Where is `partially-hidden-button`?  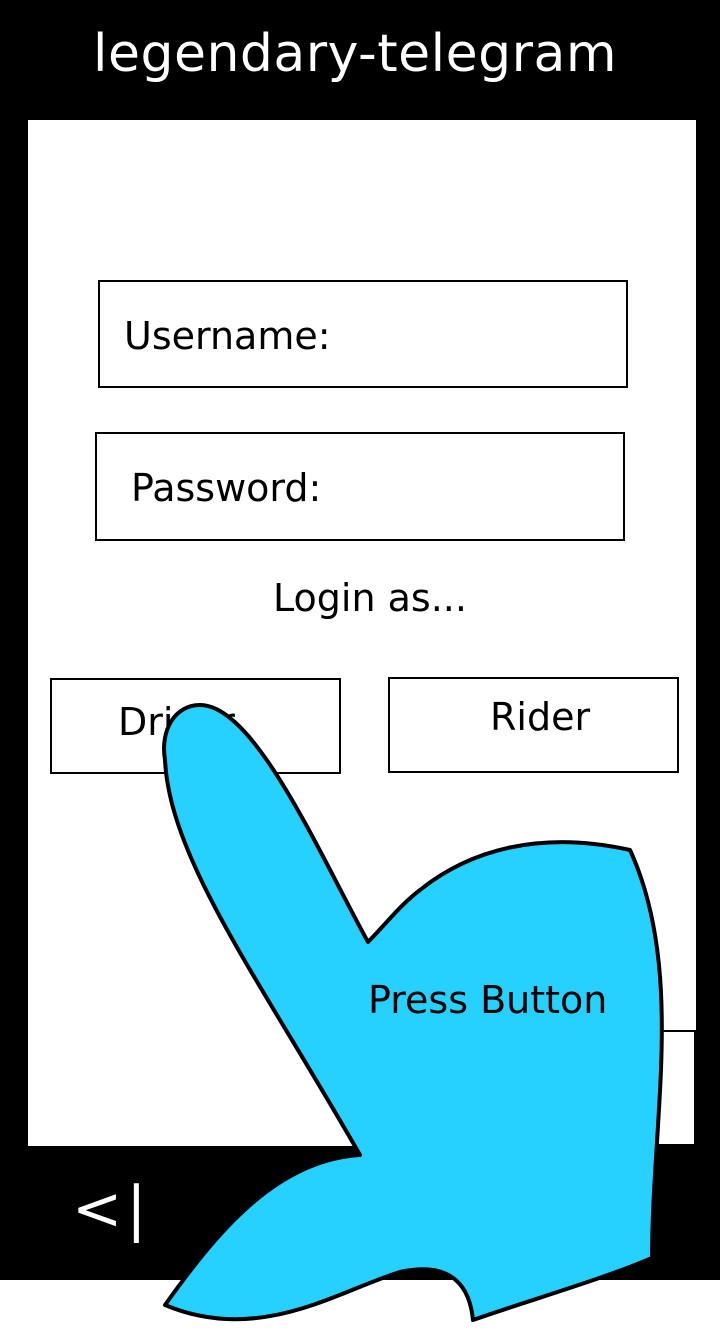
partially-hidden-button is located at coordinates (608, 1088).